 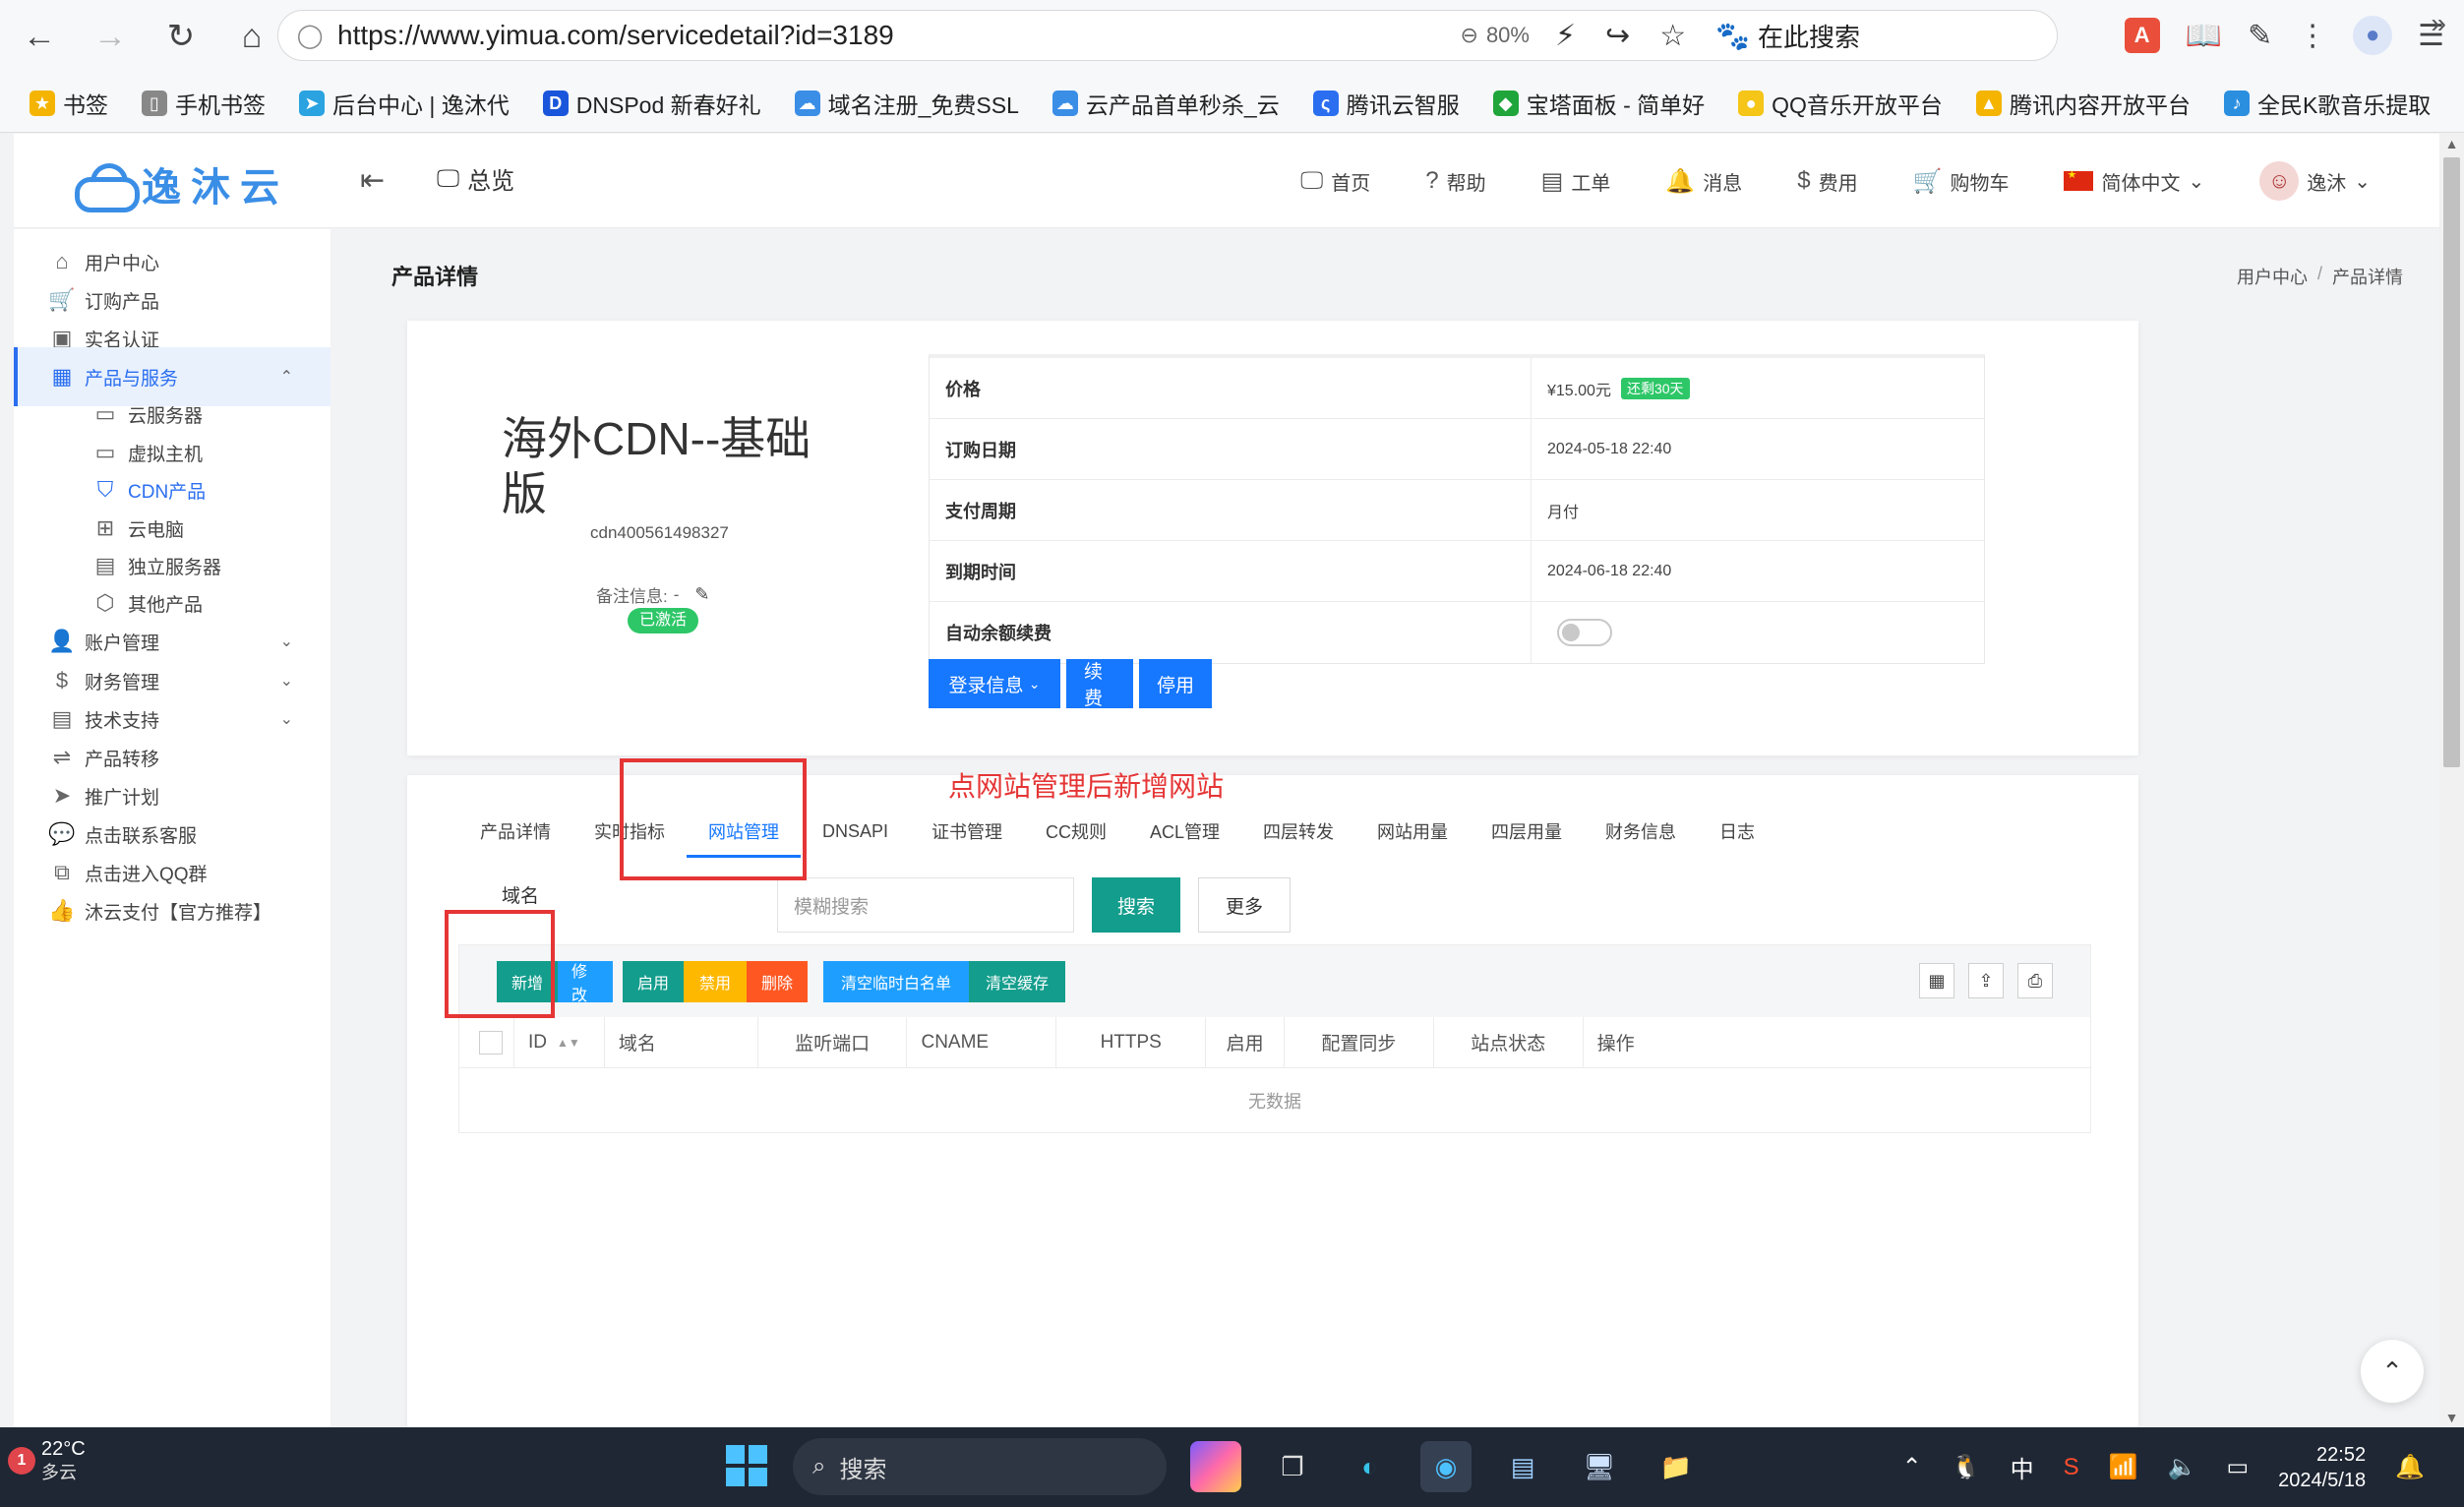 What do you see at coordinates (1576, 181) in the screenshot?
I see `header-nav-item: ▤ 工单` at bounding box center [1576, 181].